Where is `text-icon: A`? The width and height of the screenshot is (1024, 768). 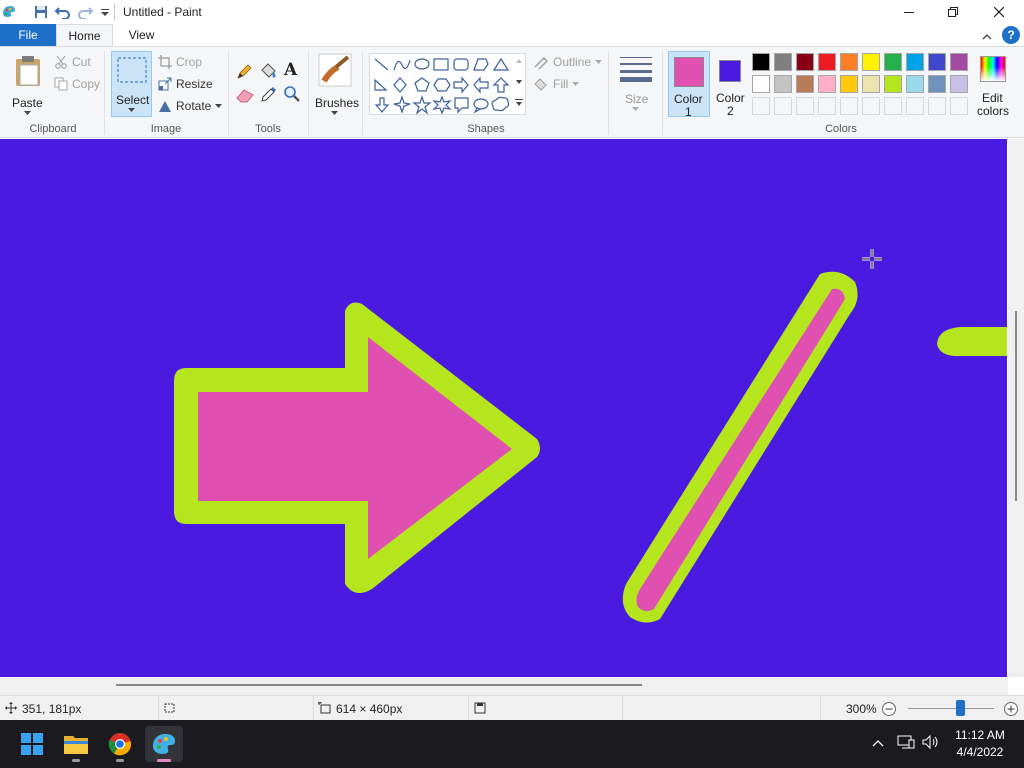 text-icon: A is located at coordinates (290, 70).